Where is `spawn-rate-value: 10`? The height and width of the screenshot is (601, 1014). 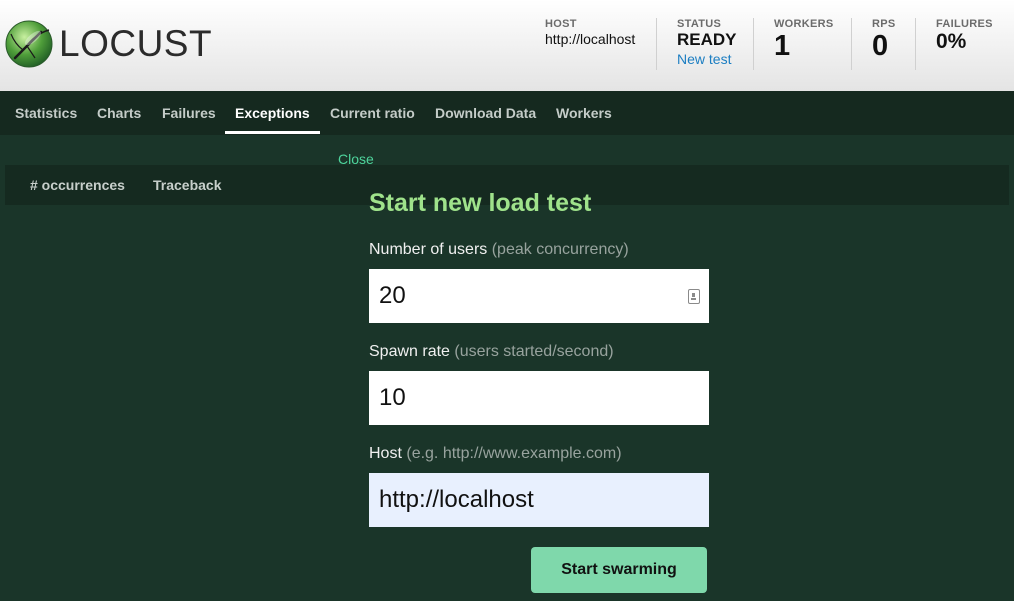 spawn-rate-value: 10 is located at coordinates (392, 397).